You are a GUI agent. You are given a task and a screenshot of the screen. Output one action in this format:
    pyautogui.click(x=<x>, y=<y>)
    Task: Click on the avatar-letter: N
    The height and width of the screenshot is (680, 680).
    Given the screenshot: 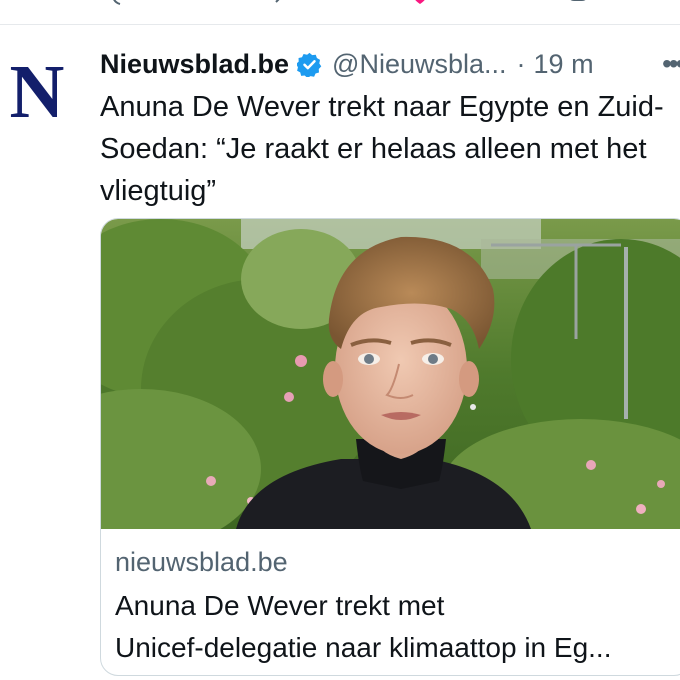 What is the action you would take?
    pyautogui.click(x=37, y=92)
    